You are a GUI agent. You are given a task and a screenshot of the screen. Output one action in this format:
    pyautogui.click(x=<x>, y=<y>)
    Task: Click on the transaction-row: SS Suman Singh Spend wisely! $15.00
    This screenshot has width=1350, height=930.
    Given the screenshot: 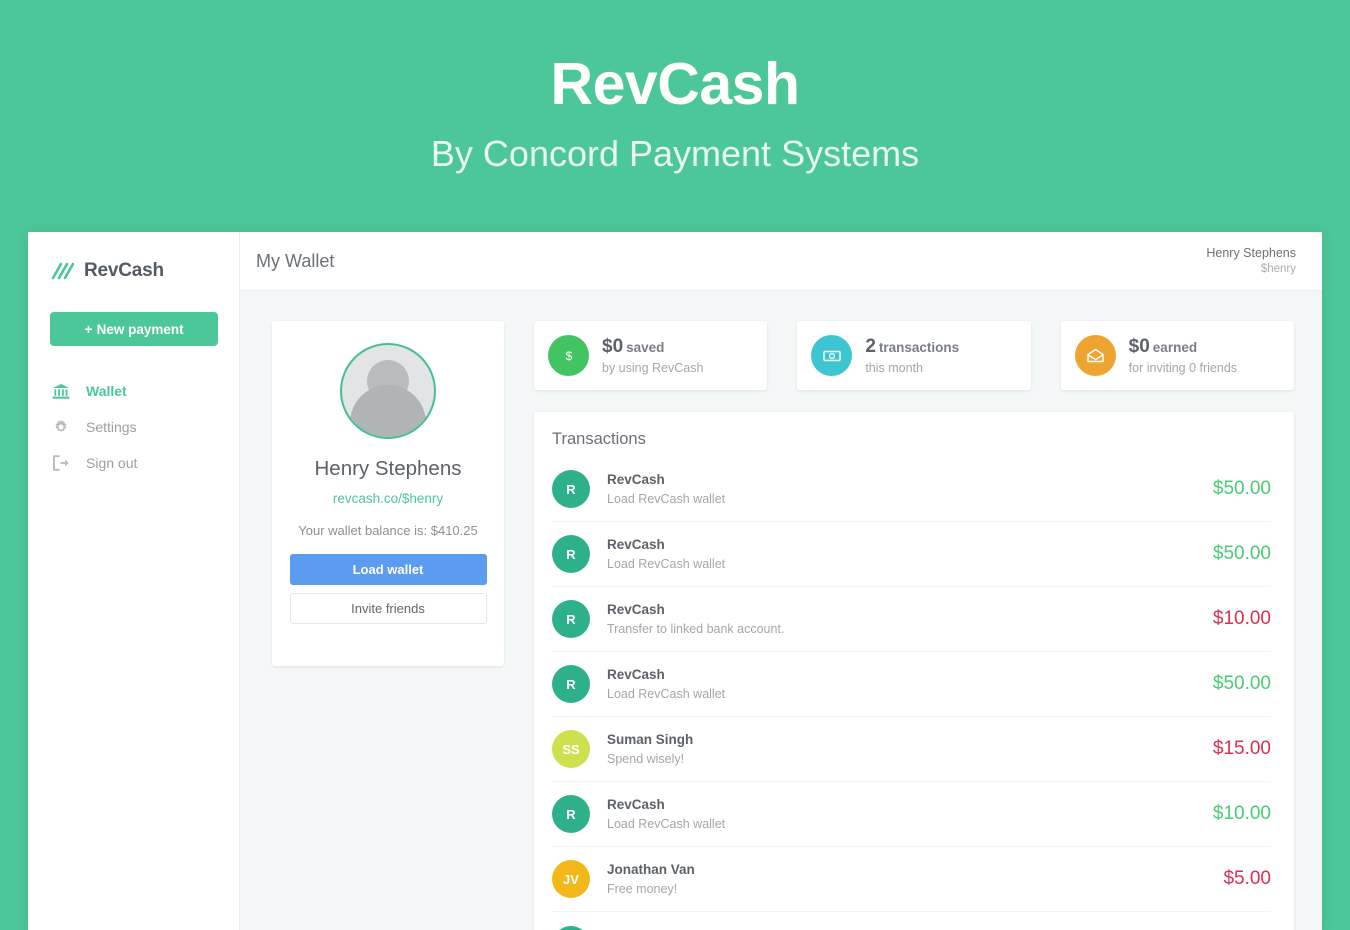 What is the action you would take?
    pyautogui.click(x=911, y=749)
    